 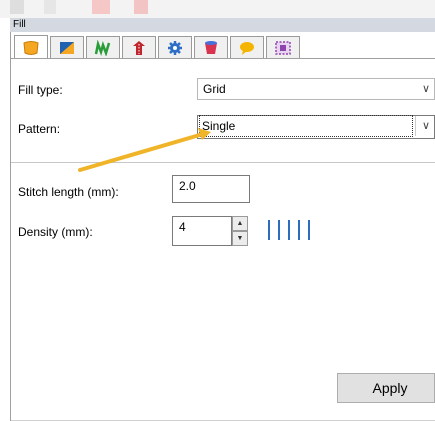 I want to click on fill-pattern-icon, so click(x=67, y=47).